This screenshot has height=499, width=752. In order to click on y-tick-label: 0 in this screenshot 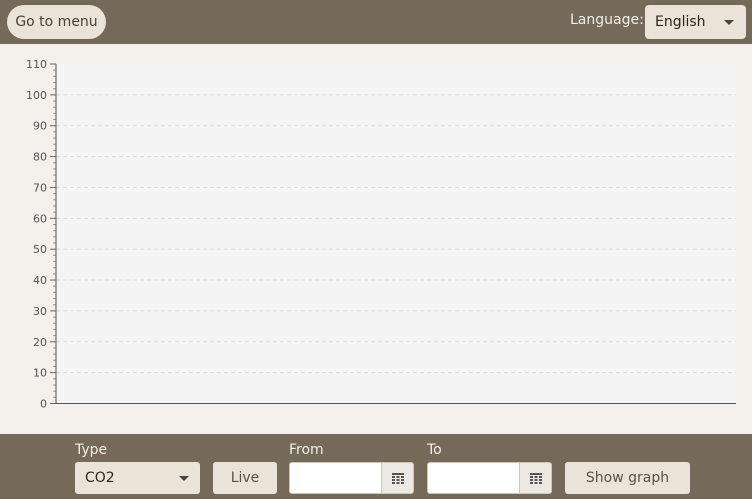, I will do `click(43, 404)`.